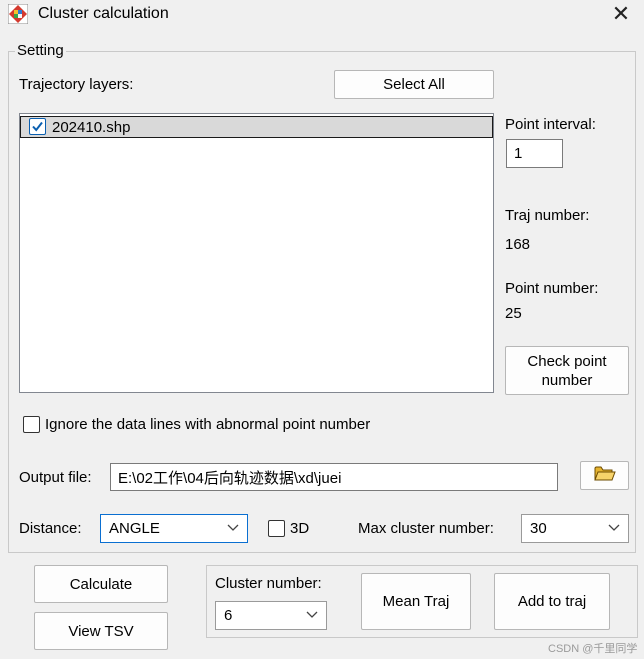 The height and width of the screenshot is (659, 644). I want to click on output-file-label: Output file:, so click(55, 477).